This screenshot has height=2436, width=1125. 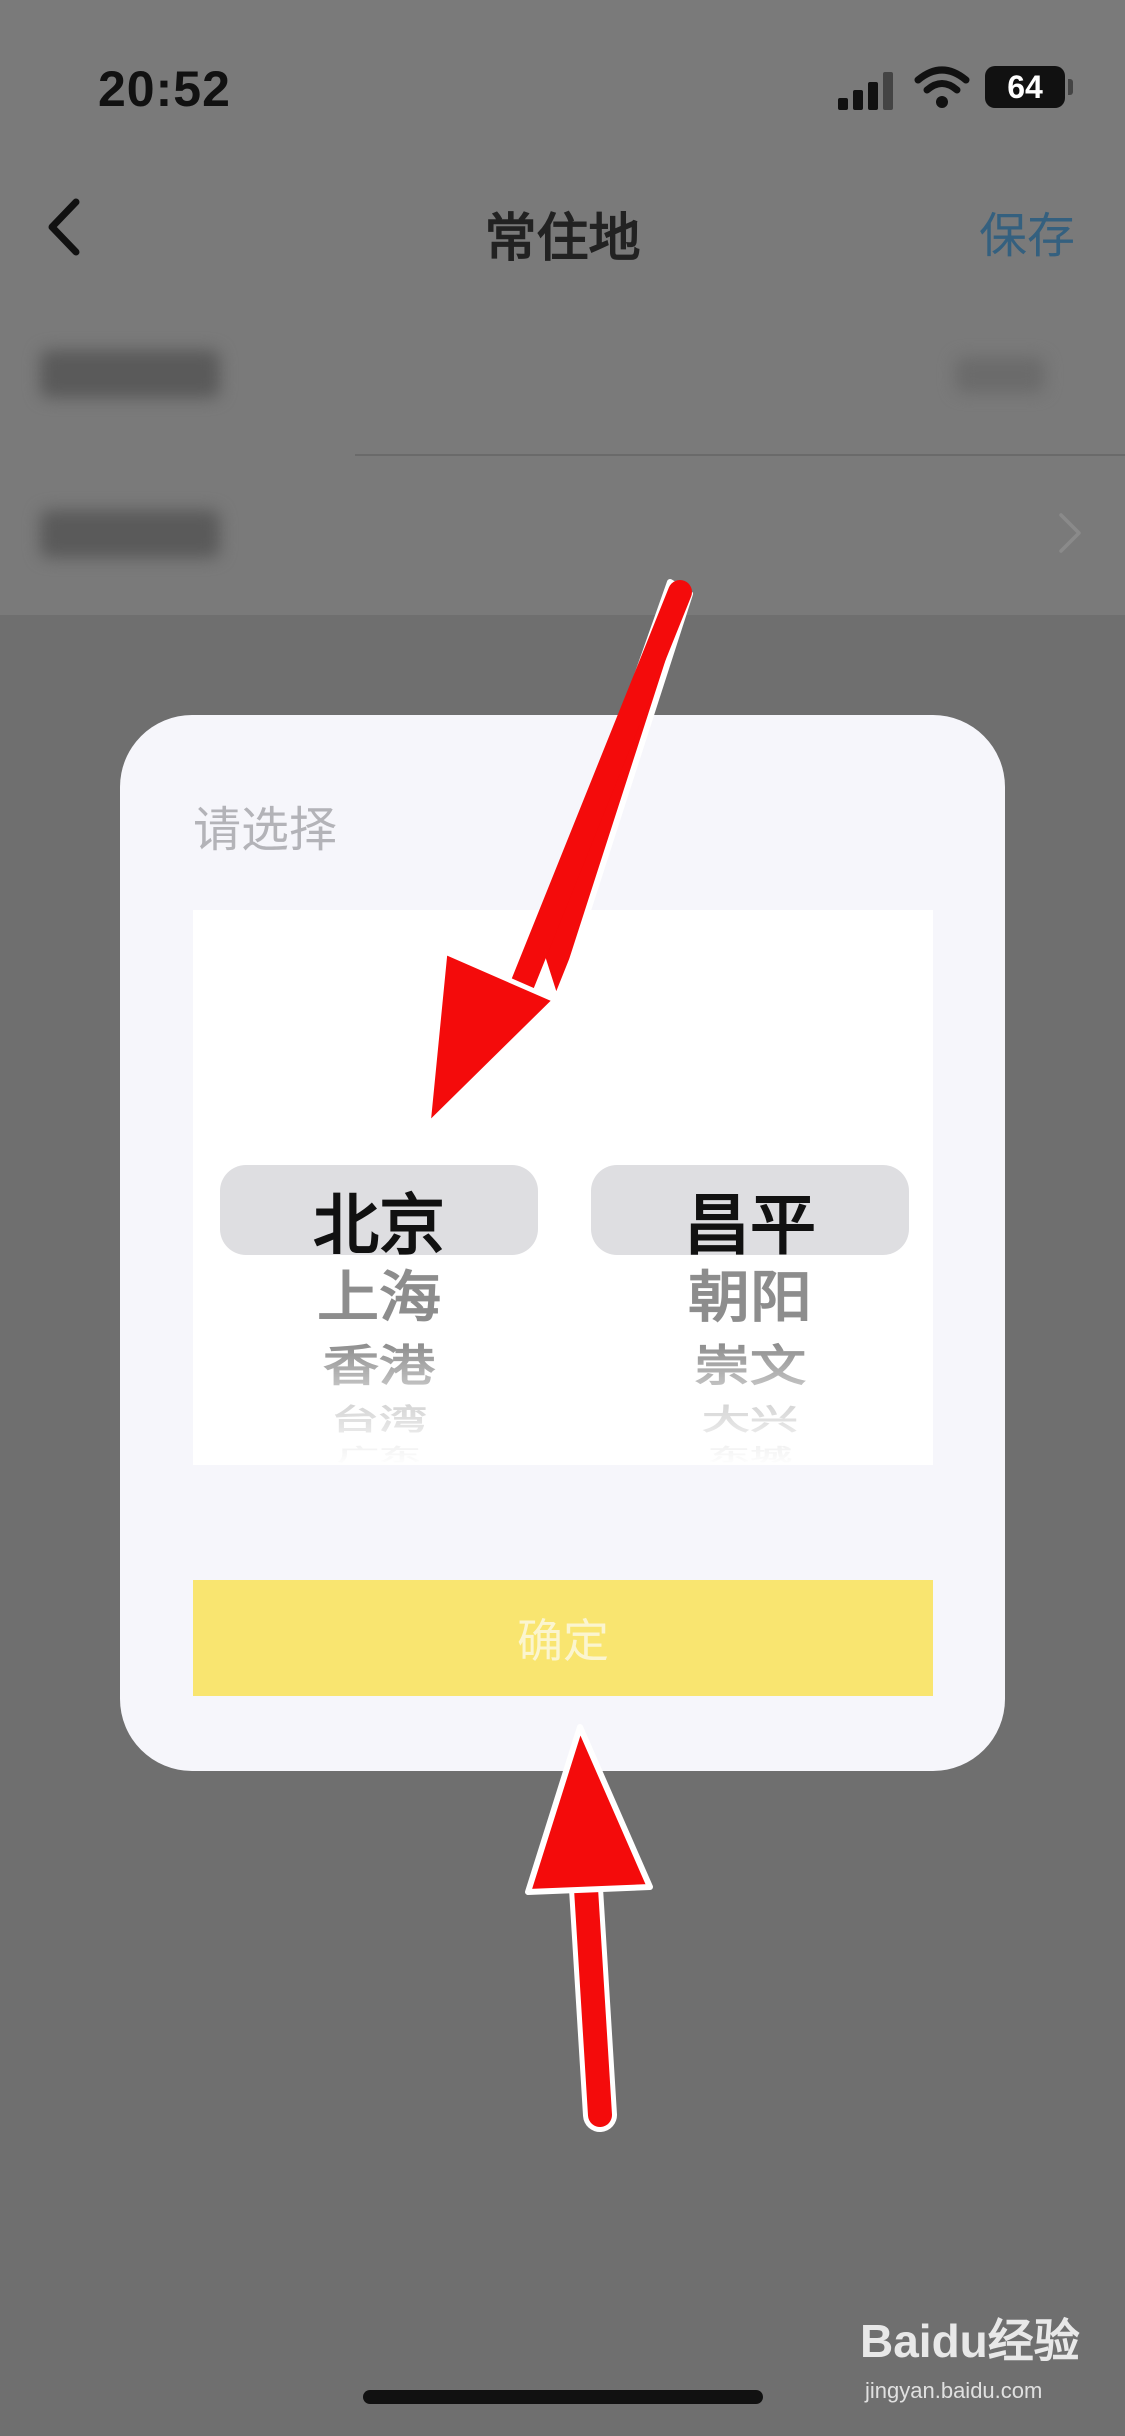 What do you see at coordinates (379, 1453) in the screenshot?
I see `picker-option: 广东` at bounding box center [379, 1453].